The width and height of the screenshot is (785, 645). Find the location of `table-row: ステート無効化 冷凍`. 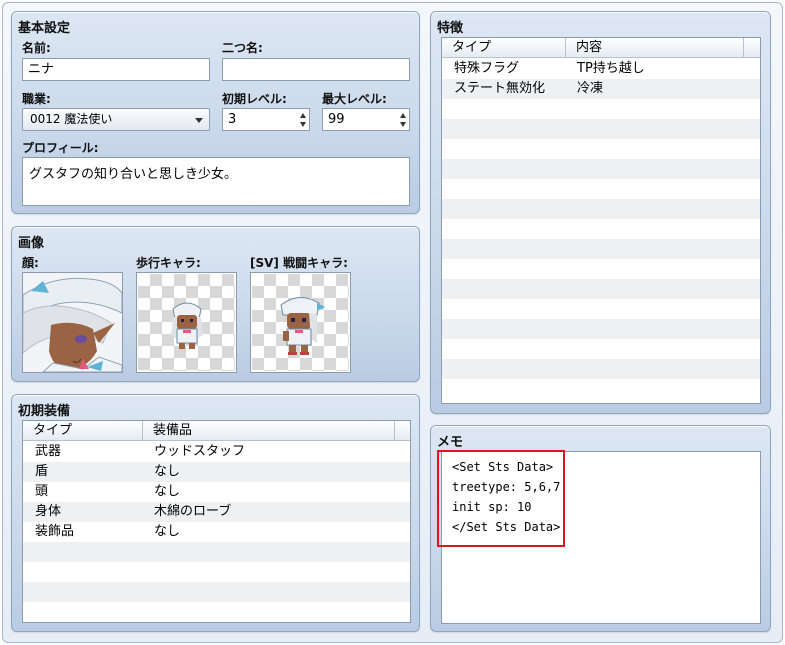

table-row: ステート無効化 冷凍 is located at coordinates (601, 89).